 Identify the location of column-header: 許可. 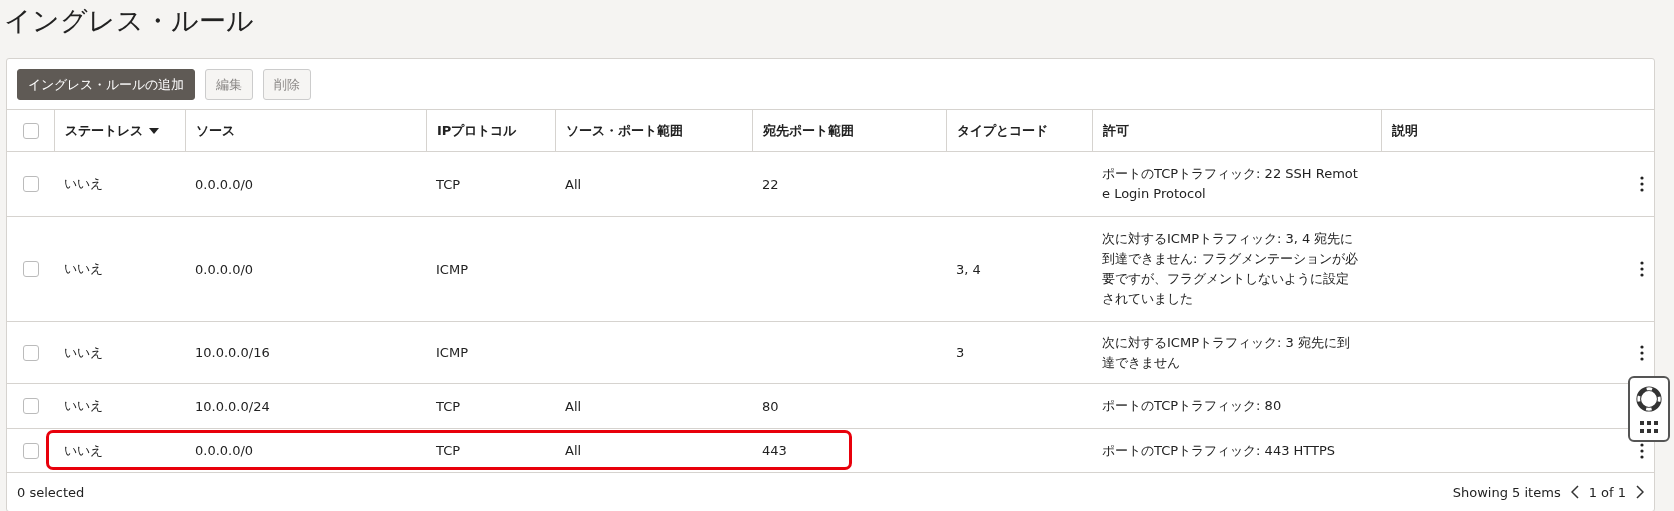
(1116, 130).